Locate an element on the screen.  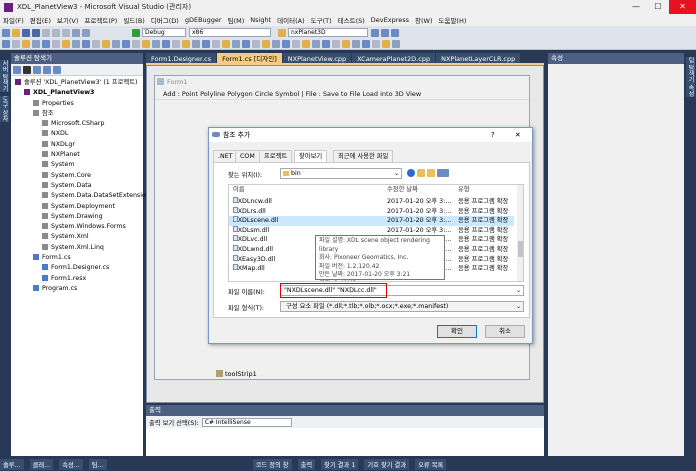
help-button: ? is located at coordinates (493, 135).